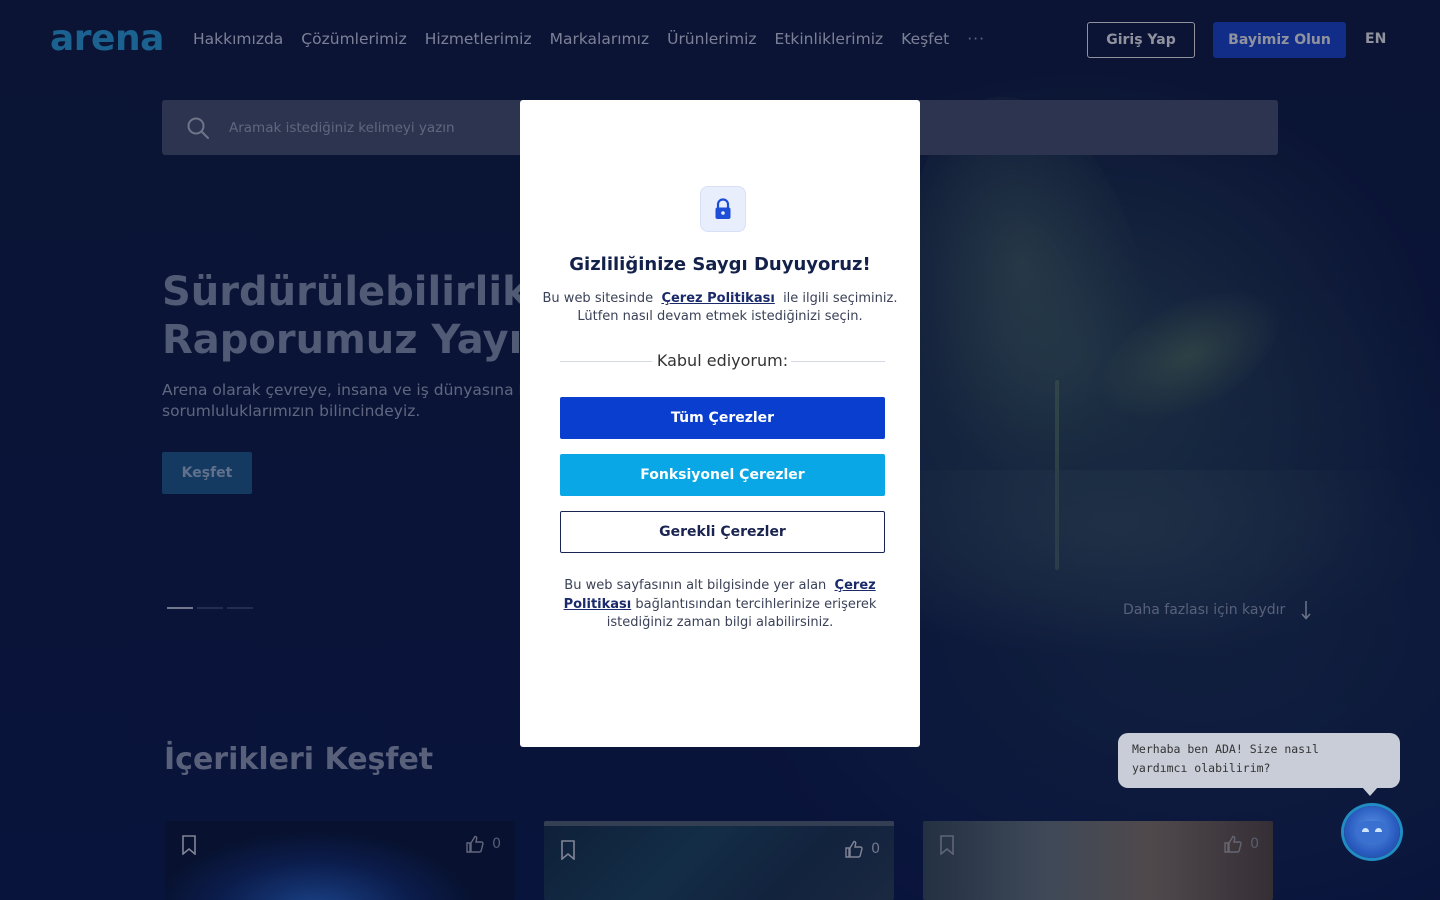  What do you see at coordinates (720, 264) in the screenshot?
I see `cookie-modal-title: Gizliliğinize Saygı Duyuyoruz!` at bounding box center [720, 264].